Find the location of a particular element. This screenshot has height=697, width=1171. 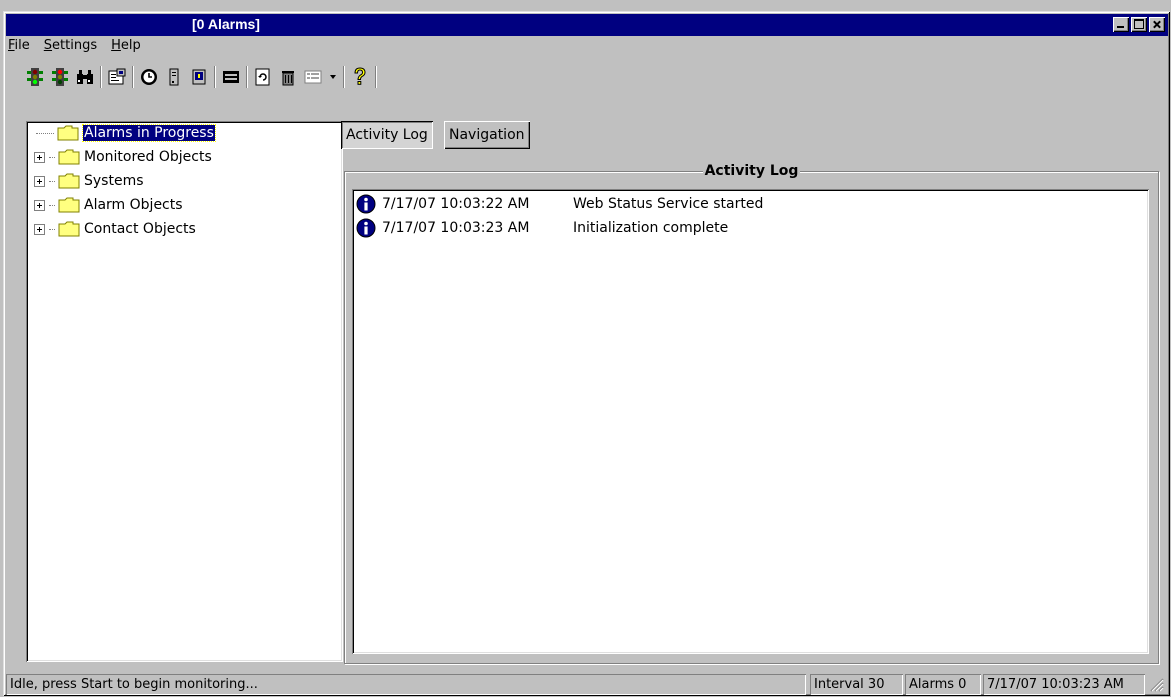

caption-buttons is located at coordinates (1138, 24).